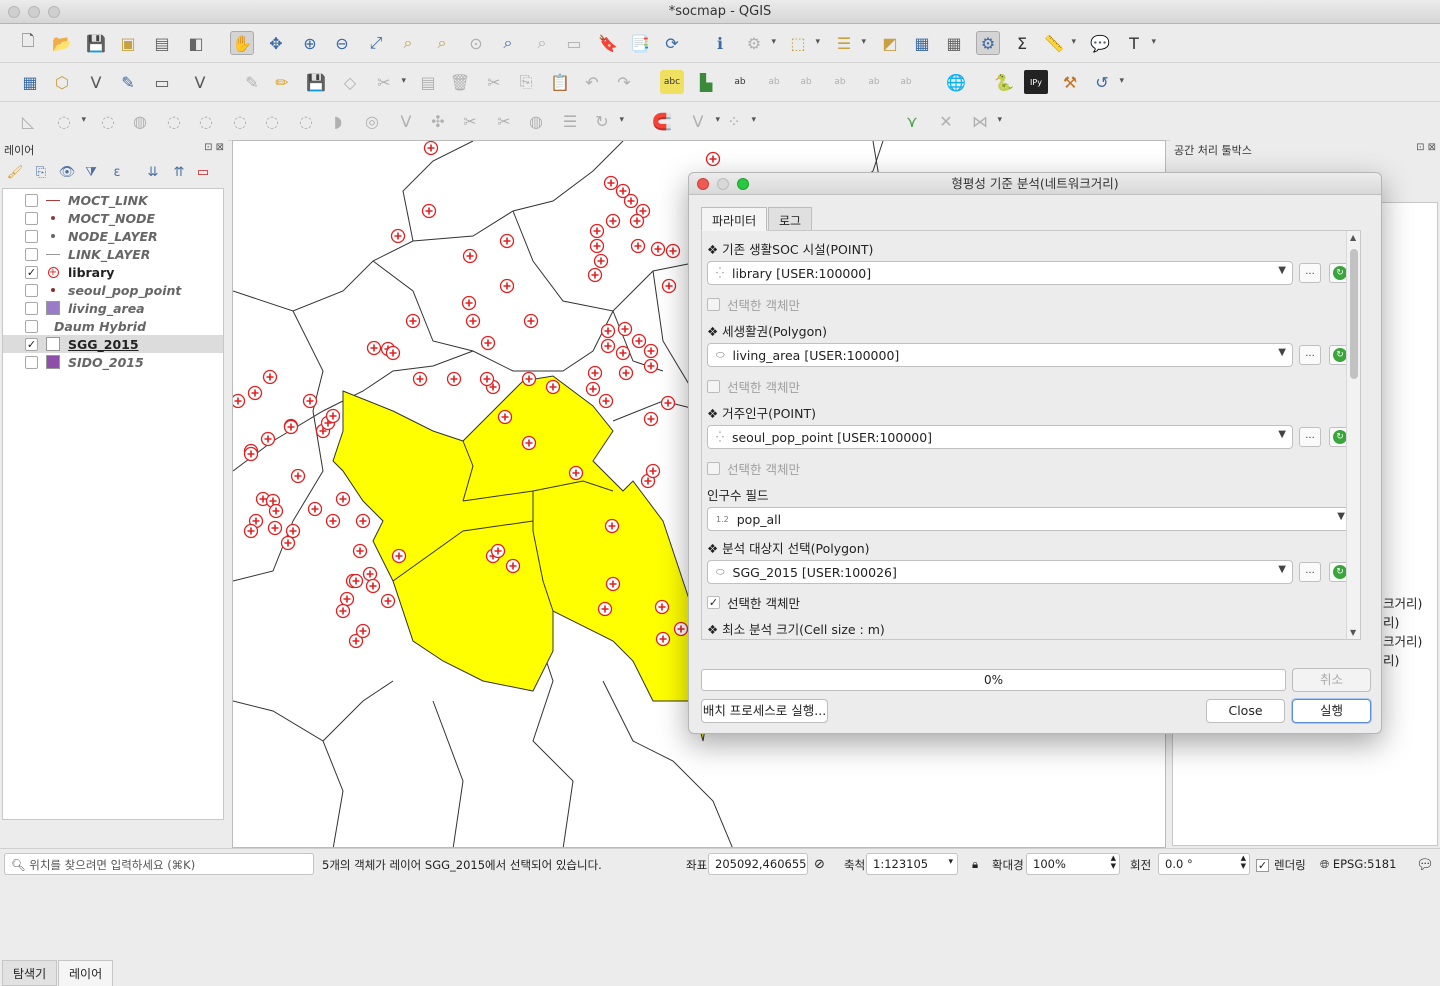 This screenshot has height=986, width=1440. I want to click on layer-row: LINK_LAYER, so click(113, 254).